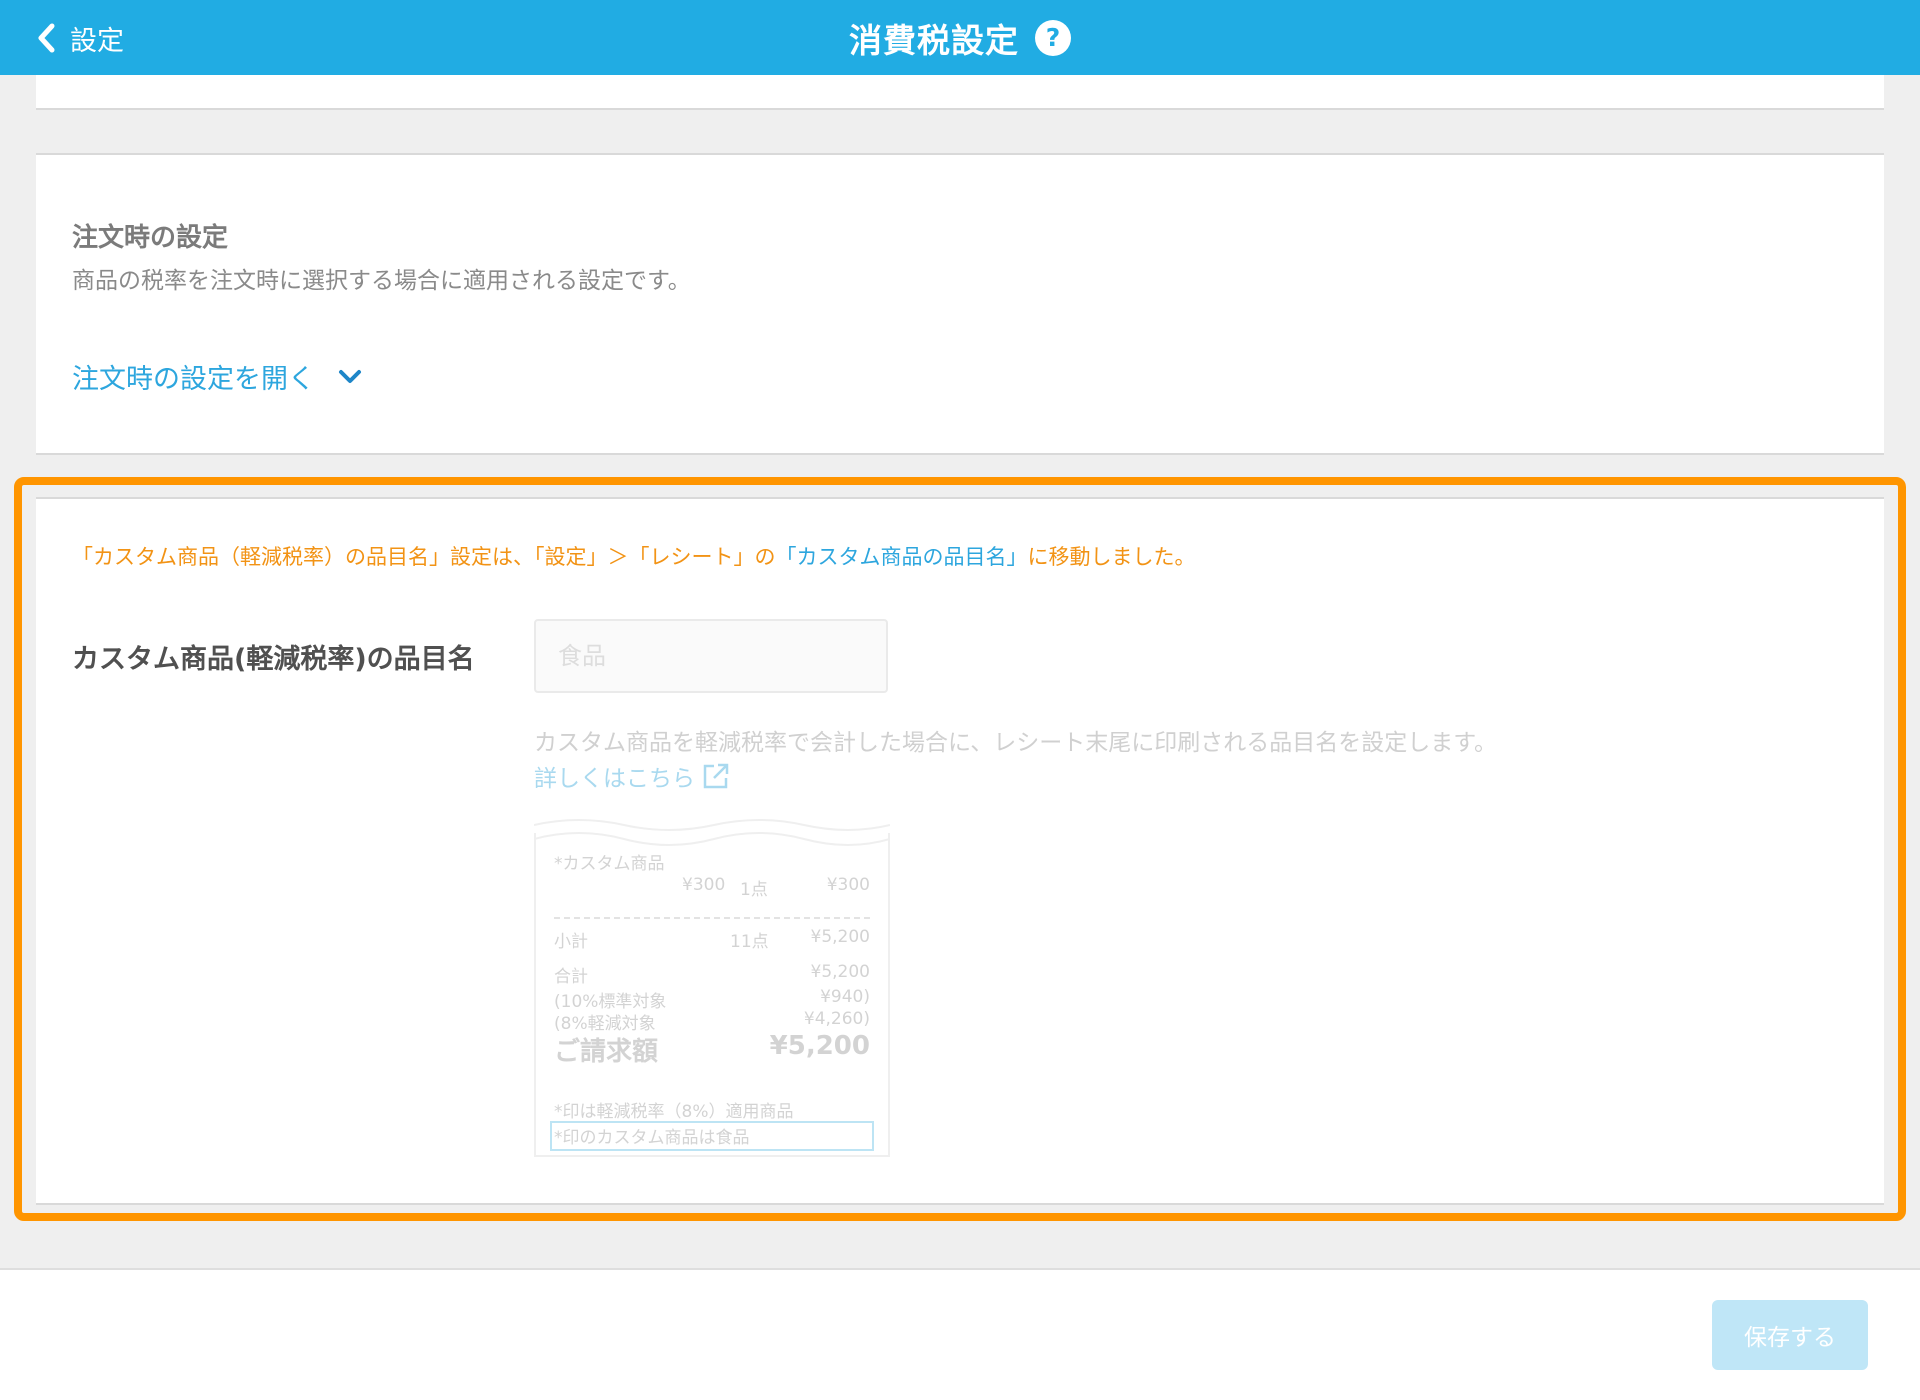 The image size is (1920, 1400). Describe the element at coordinates (960, 92) in the screenshot. I see `previous-section-card` at that location.